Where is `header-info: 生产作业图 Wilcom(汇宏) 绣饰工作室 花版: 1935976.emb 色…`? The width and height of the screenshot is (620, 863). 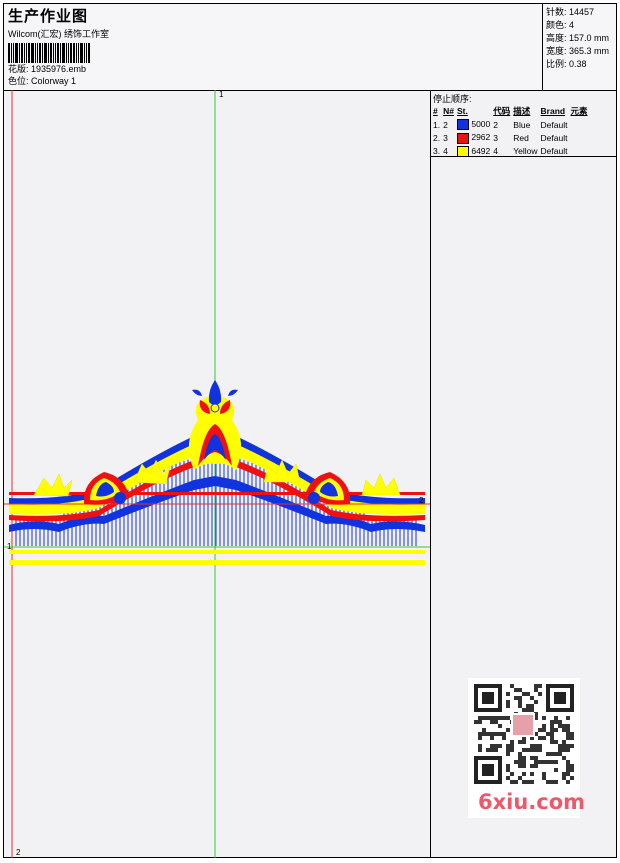
header-info: 生产作业图 Wilcom(汇宏) 绣饰工作室 花版: 1935976.emb 色… is located at coordinates (273, 47).